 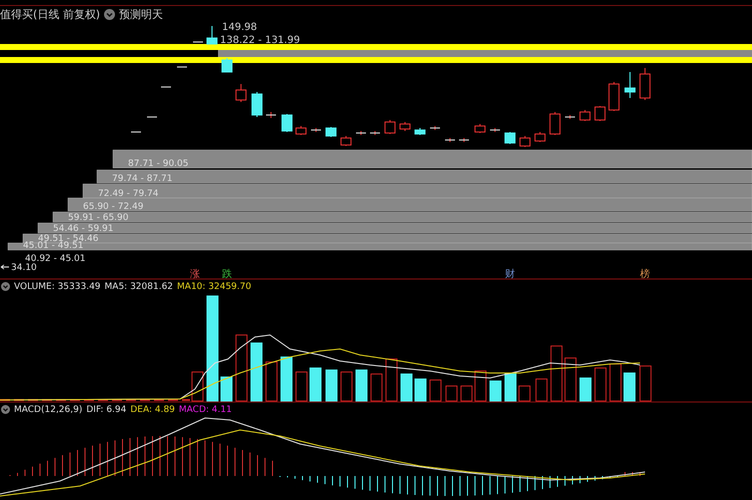 I want to click on dropdown-icon, so click(x=110, y=14).